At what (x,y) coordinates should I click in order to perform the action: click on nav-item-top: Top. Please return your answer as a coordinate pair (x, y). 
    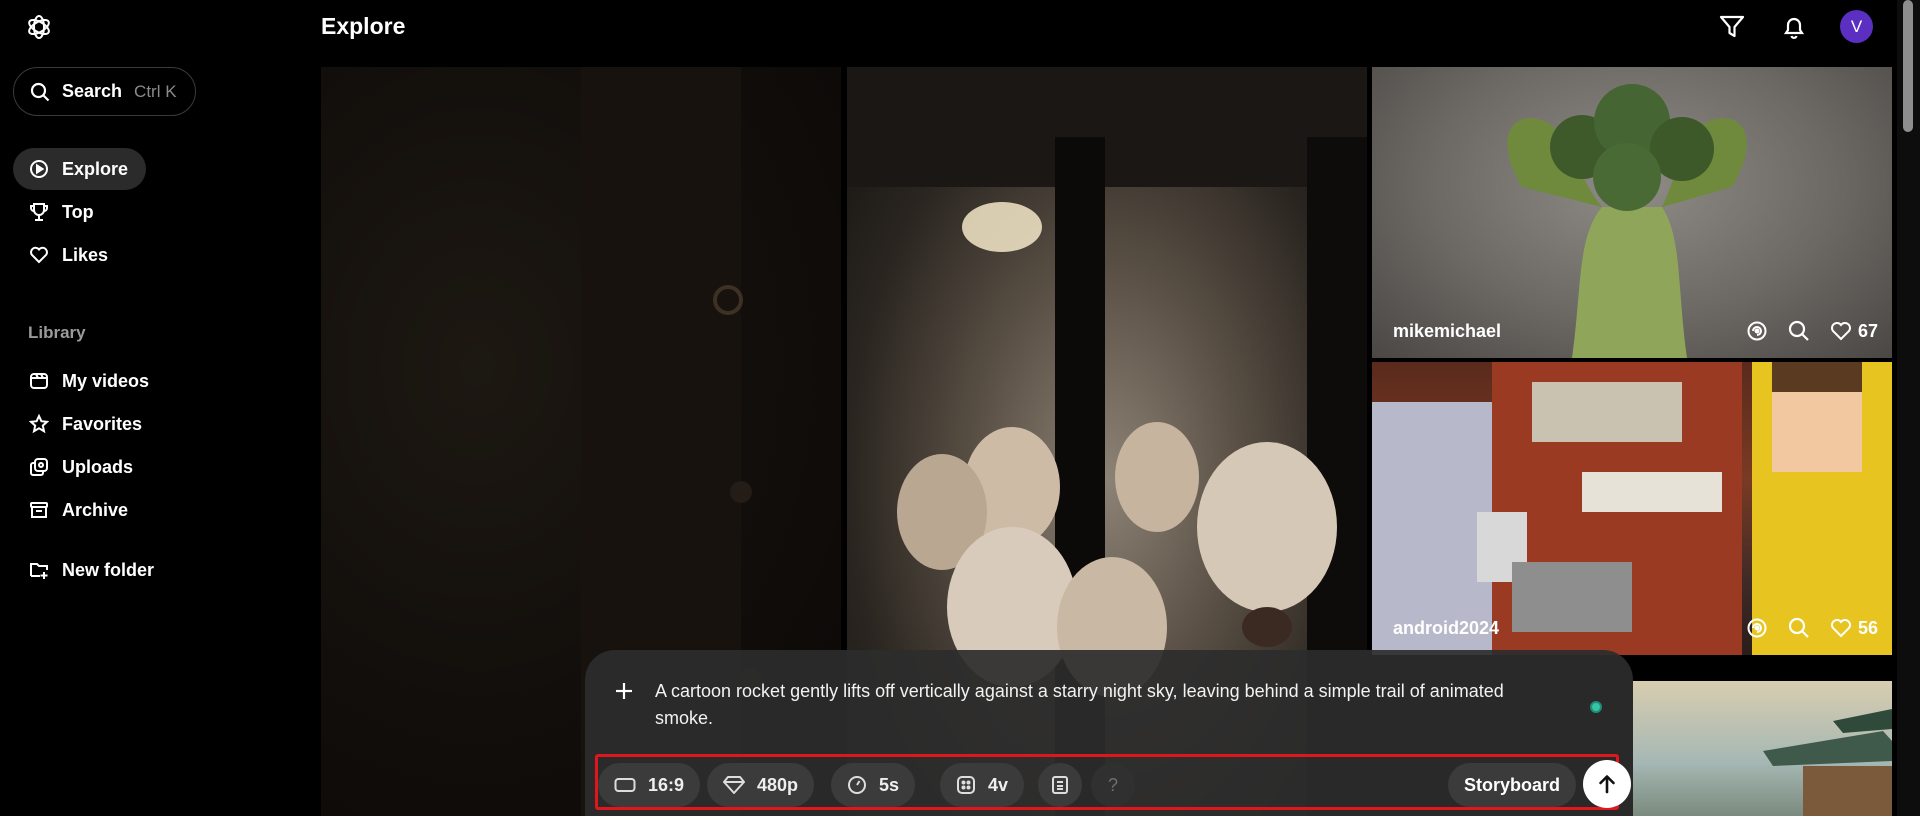
    Looking at the image, I should click on (62, 212).